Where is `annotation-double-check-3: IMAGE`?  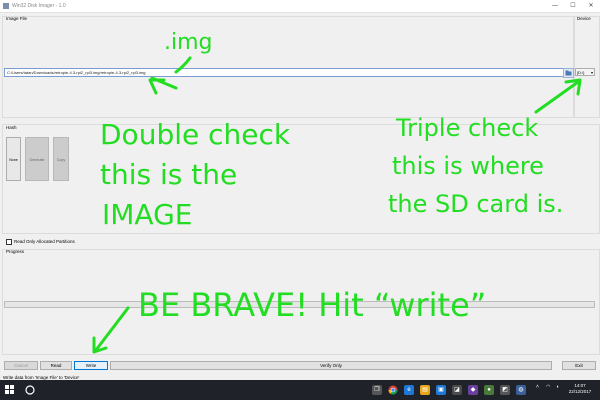 annotation-double-check-3: IMAGE is located at coordinates (147, 214).